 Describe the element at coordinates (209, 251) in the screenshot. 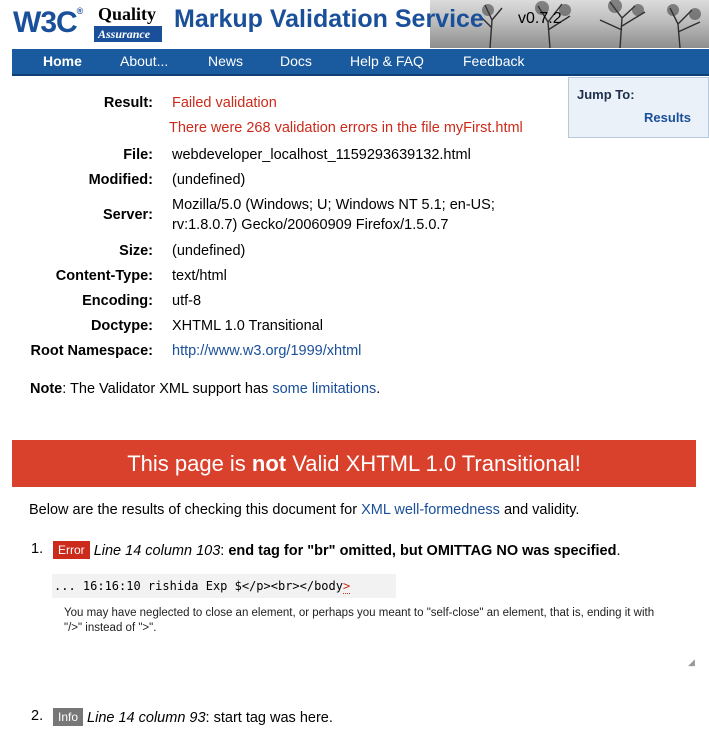

I see `size-value: (undefined)` at that location.